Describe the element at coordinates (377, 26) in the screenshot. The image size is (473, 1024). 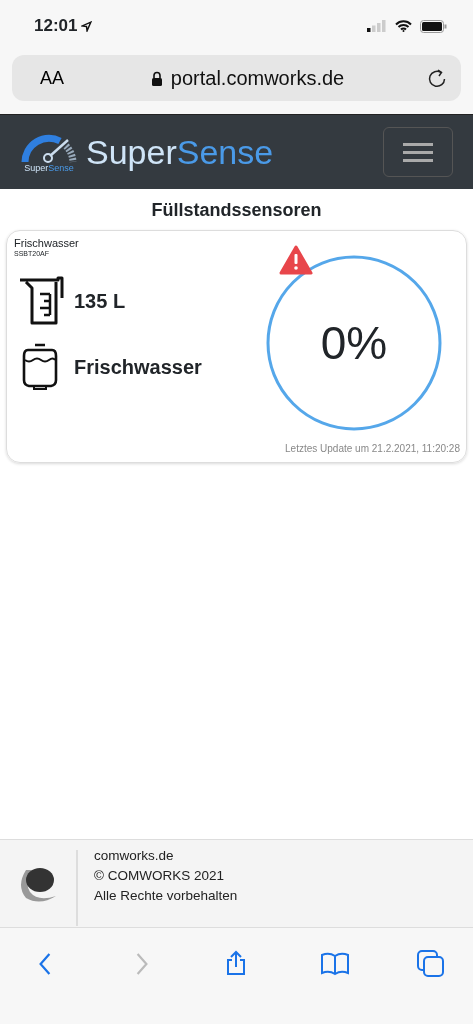
I see `signal-icon` at that location.